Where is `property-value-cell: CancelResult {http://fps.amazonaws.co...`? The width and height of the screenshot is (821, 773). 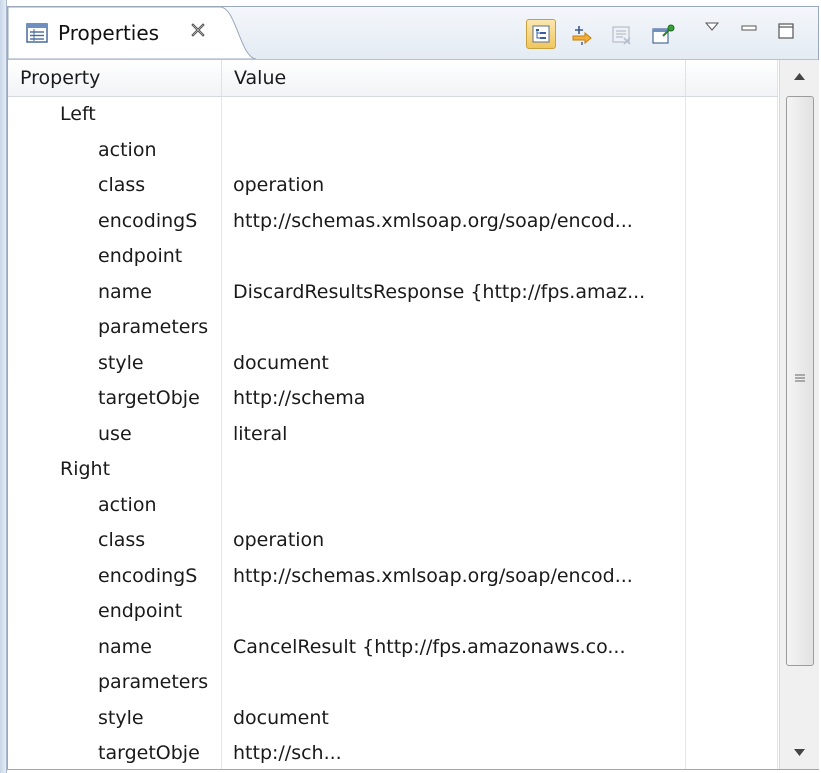 property-value-cell: CancelResult {http://fps.amazonaws.co... is located at coordinates (454, 647).